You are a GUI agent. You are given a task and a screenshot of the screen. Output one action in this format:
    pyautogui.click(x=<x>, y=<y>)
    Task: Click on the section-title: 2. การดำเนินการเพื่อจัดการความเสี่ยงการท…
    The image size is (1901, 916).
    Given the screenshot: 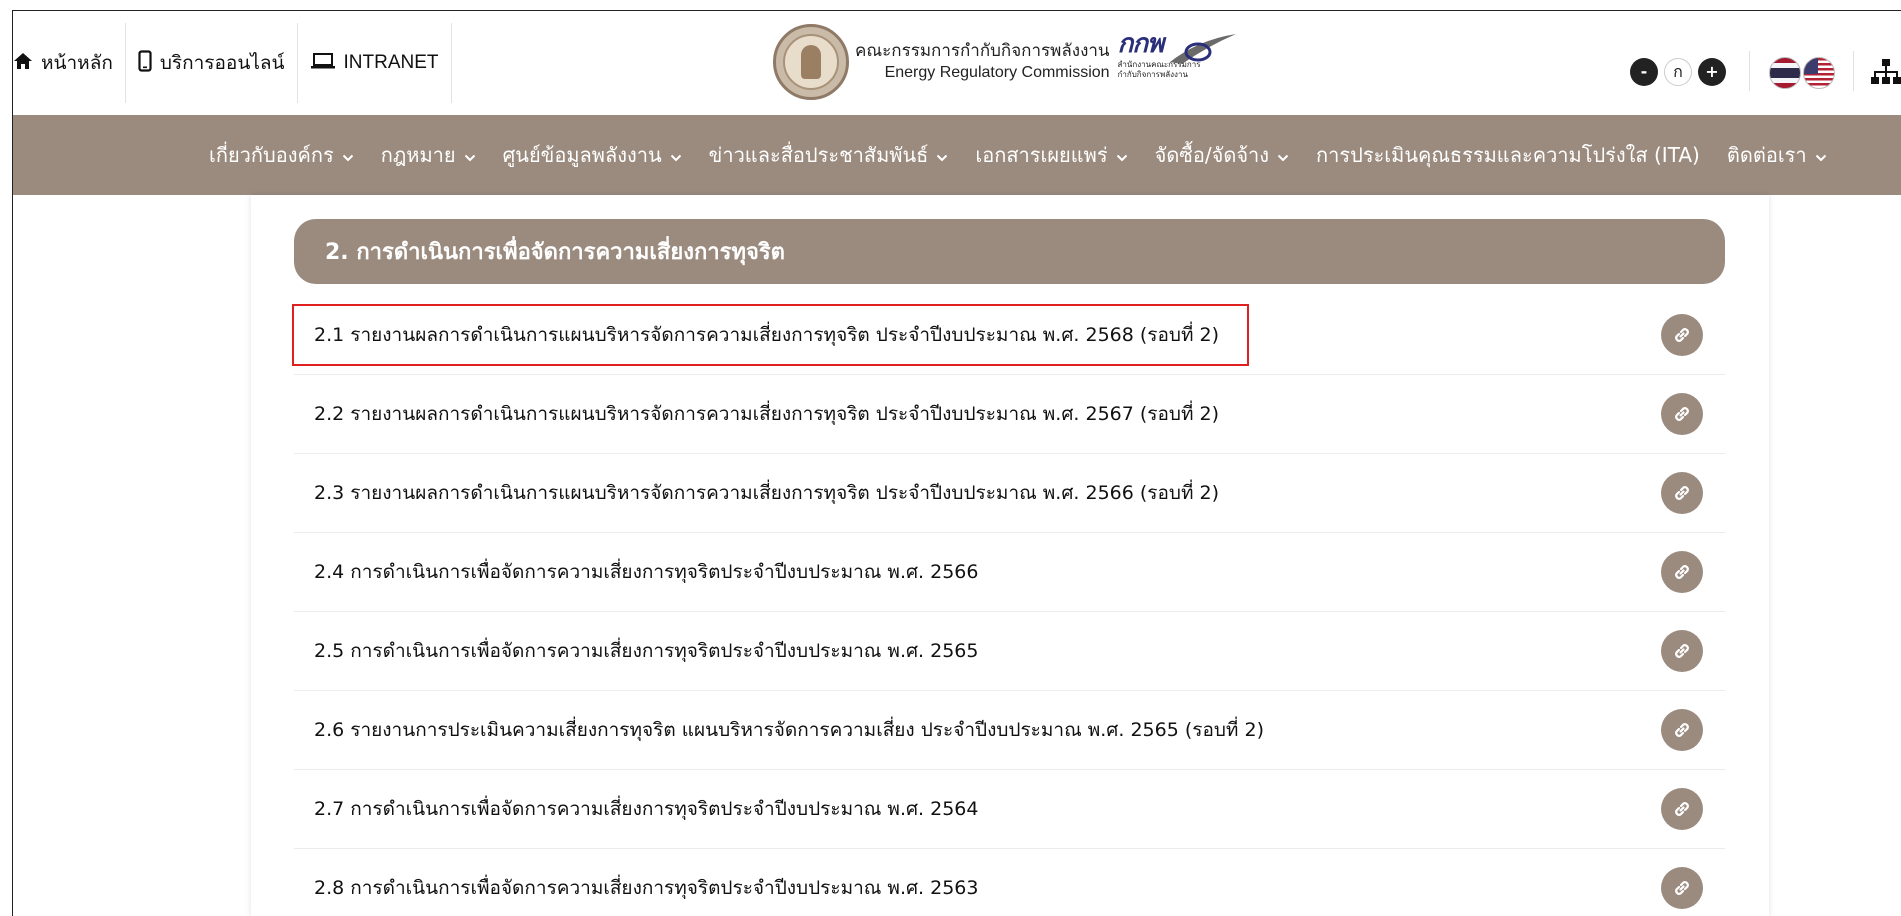 What is the action you would take?
    pyautogui.click(x=555, y=252)
    